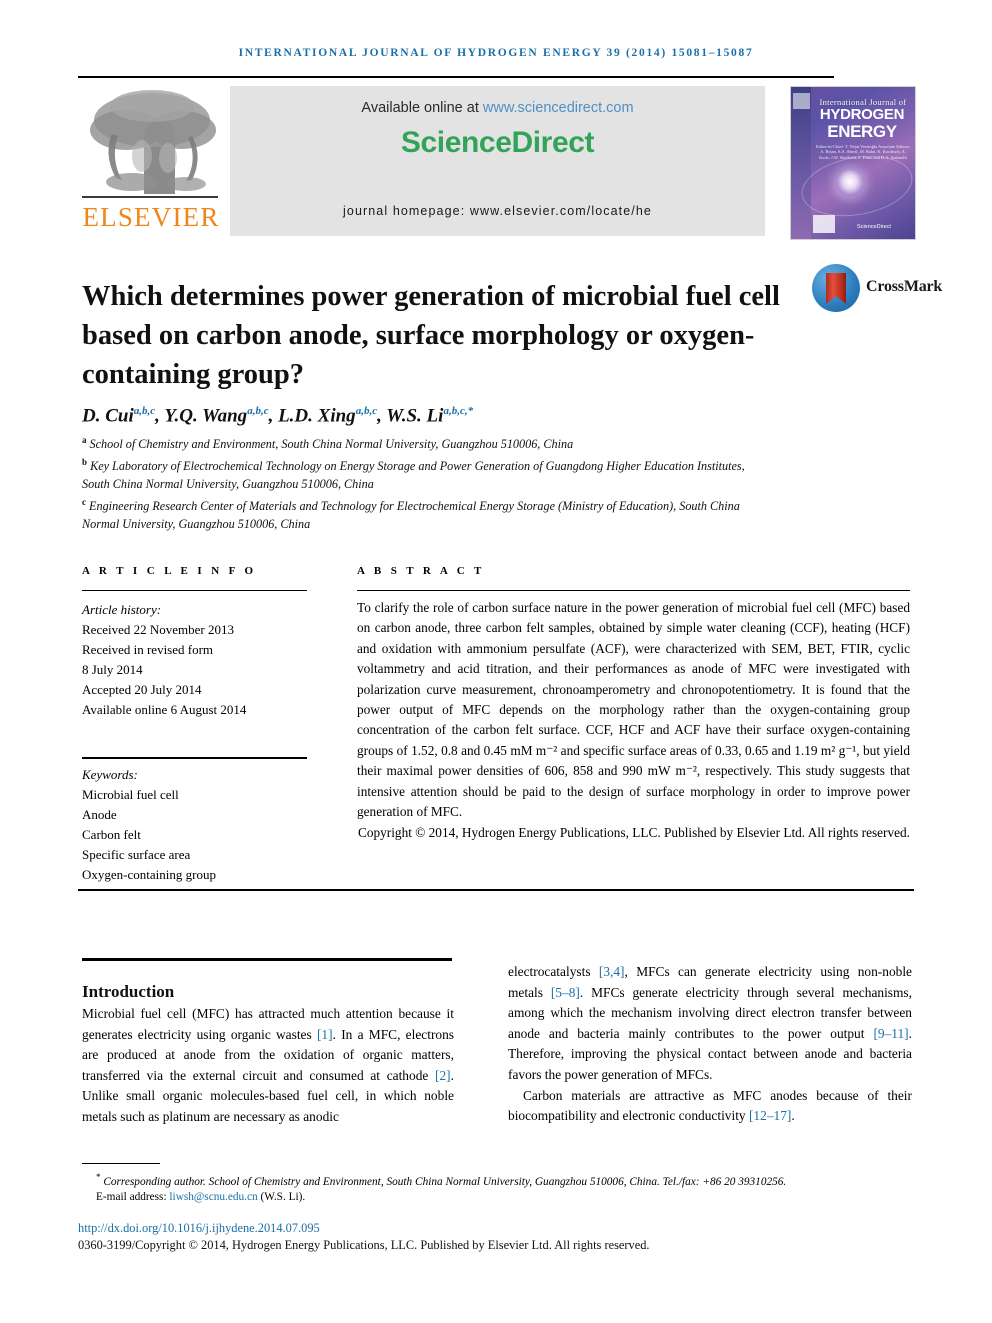  What do you see at coordinates (122, 609) in the screenshot?
I see `history-label: Article history:` at bounding box center [122, 609].